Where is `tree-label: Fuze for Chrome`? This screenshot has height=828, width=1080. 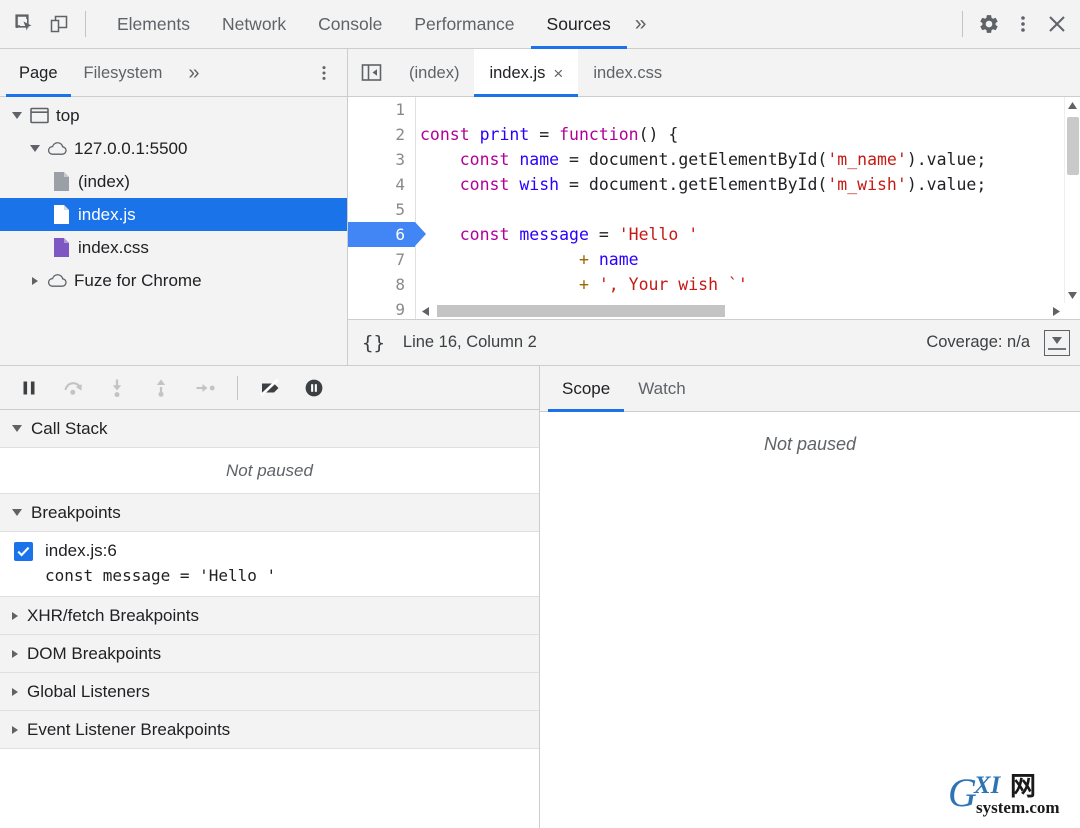
tree-label: Fuze for Chrome is located at coordinates (138, 280).